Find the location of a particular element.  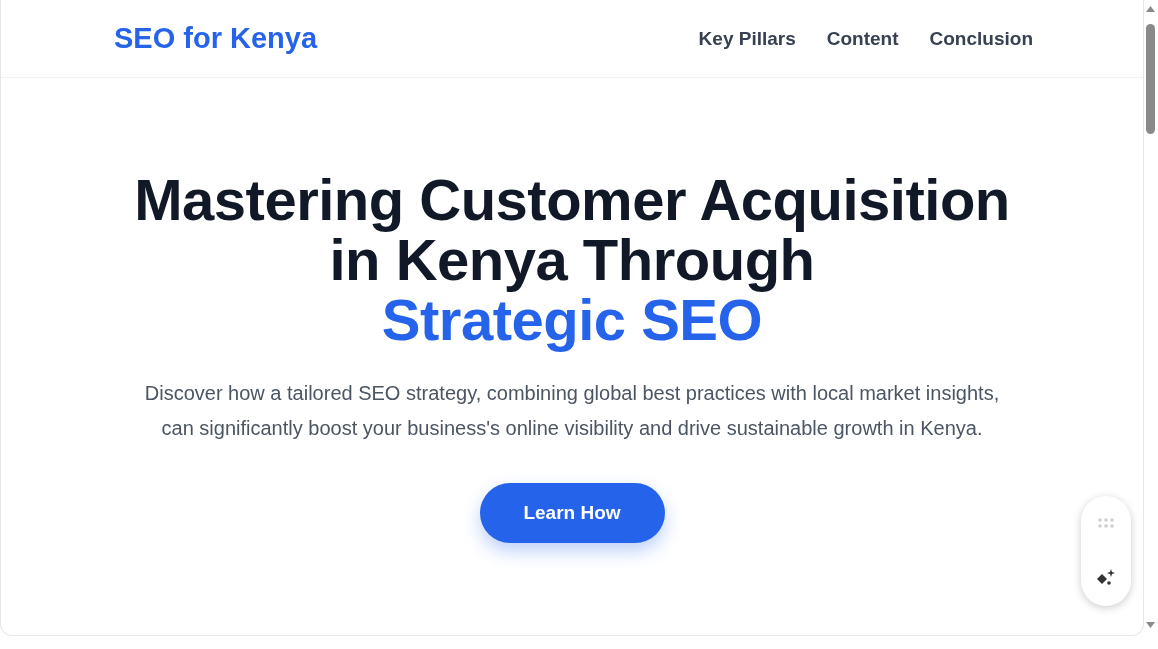

scroll-down-icon is located at coordinates (1150, 625).